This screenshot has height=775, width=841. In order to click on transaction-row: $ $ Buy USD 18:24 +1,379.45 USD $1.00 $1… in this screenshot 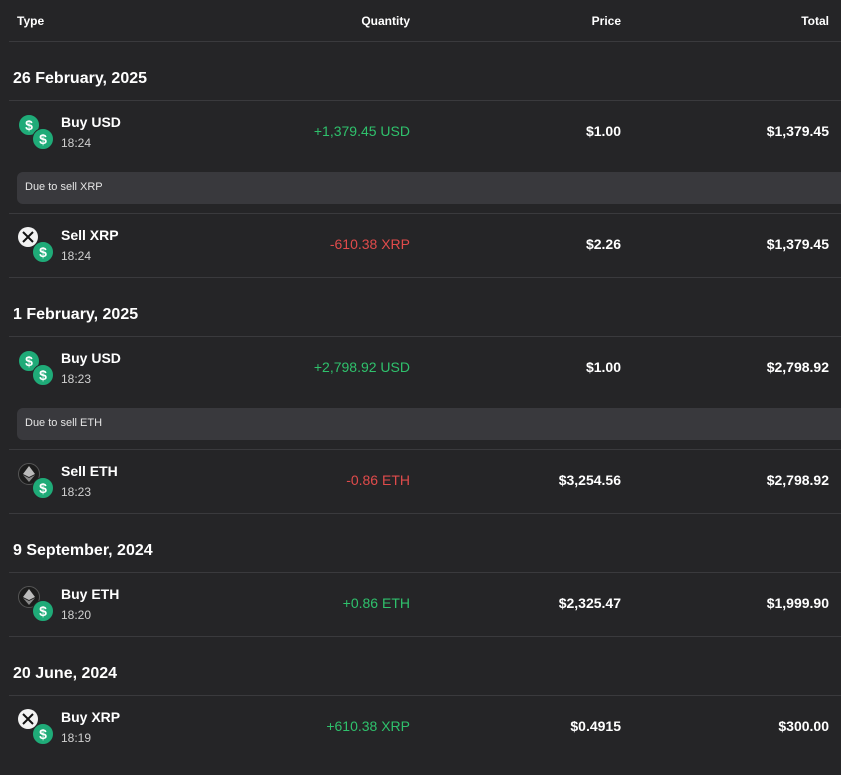, I will do `click(420, 132)`.